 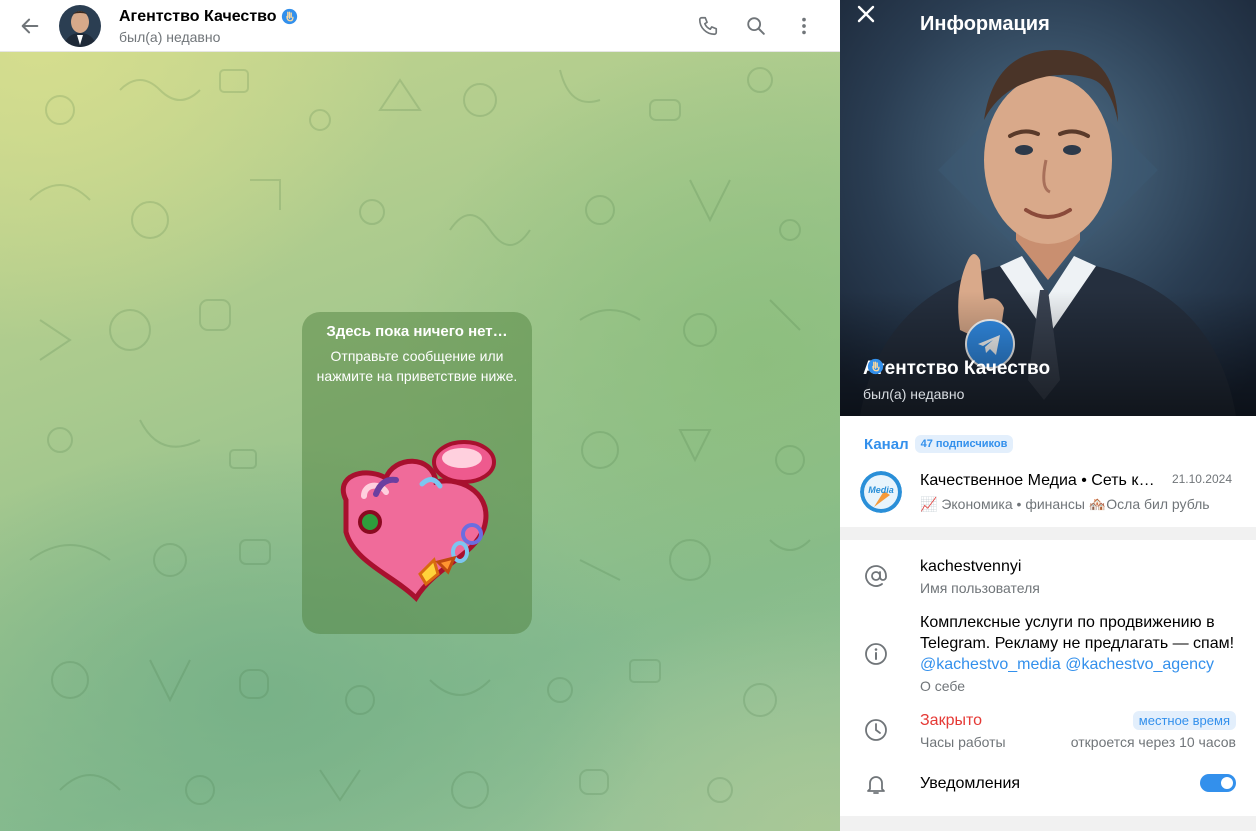 What do you see at coordinates (1139, 664) in the screenshot?
I see `bio-link-agency: @kachestvo_agency` at bounding box center [1139, 664].